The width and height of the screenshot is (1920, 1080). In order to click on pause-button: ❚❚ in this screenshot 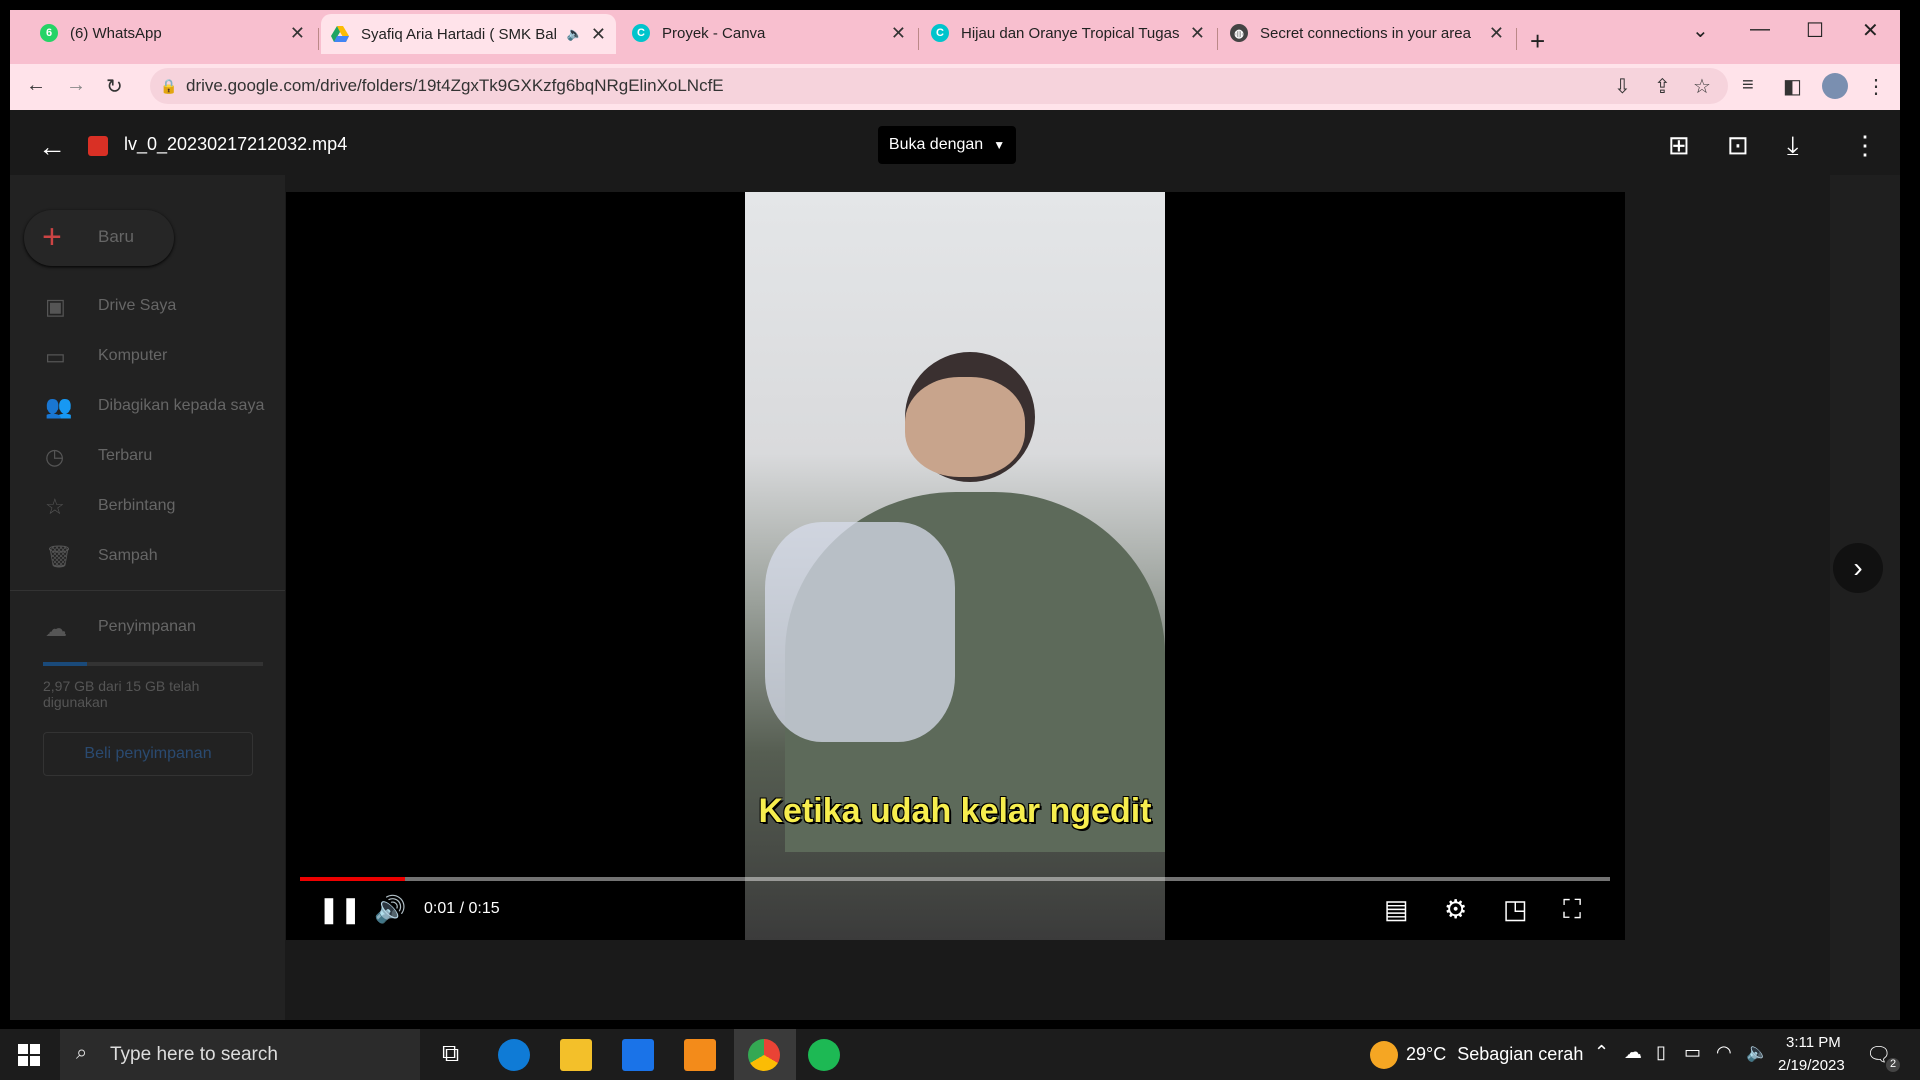, I will do `click(340, 909)`.